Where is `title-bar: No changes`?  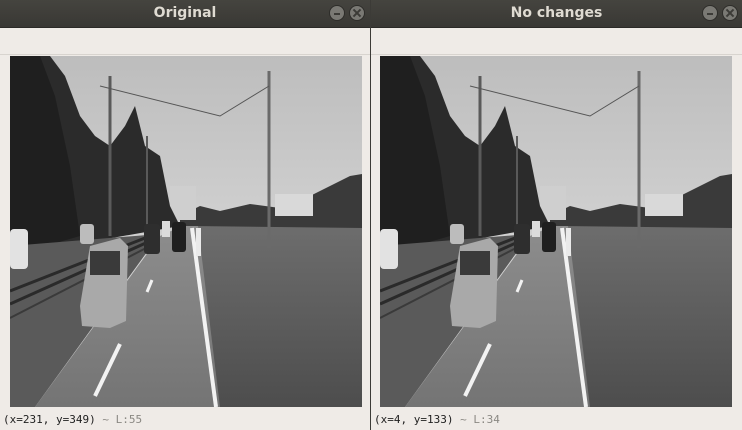 title-bar: No changes is located at coordinates (556, 14).